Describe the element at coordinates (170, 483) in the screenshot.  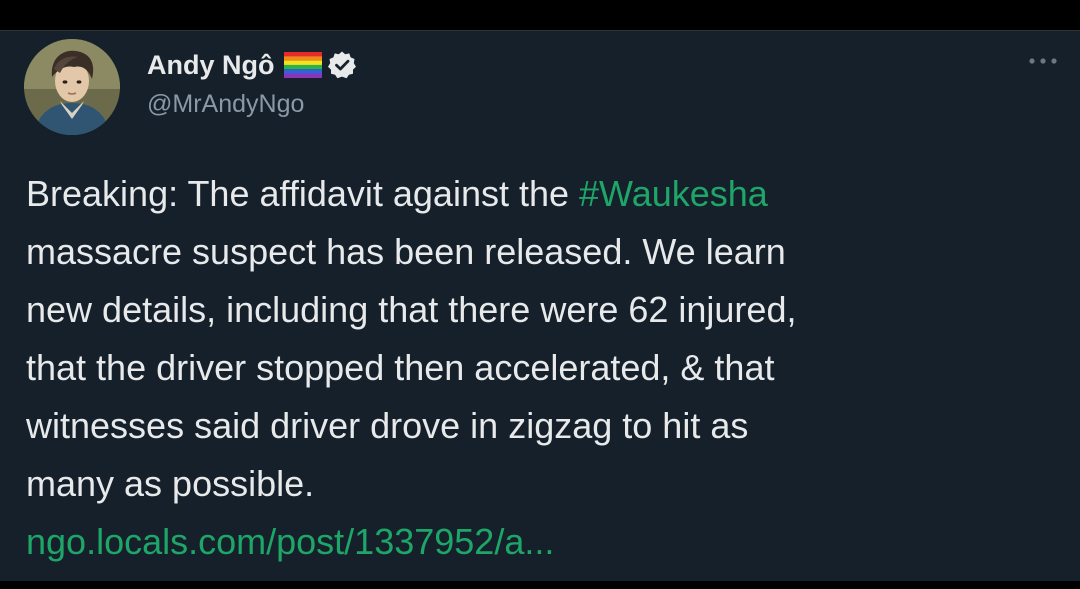
I see `tweet-line-6: many as possible.` at that location.